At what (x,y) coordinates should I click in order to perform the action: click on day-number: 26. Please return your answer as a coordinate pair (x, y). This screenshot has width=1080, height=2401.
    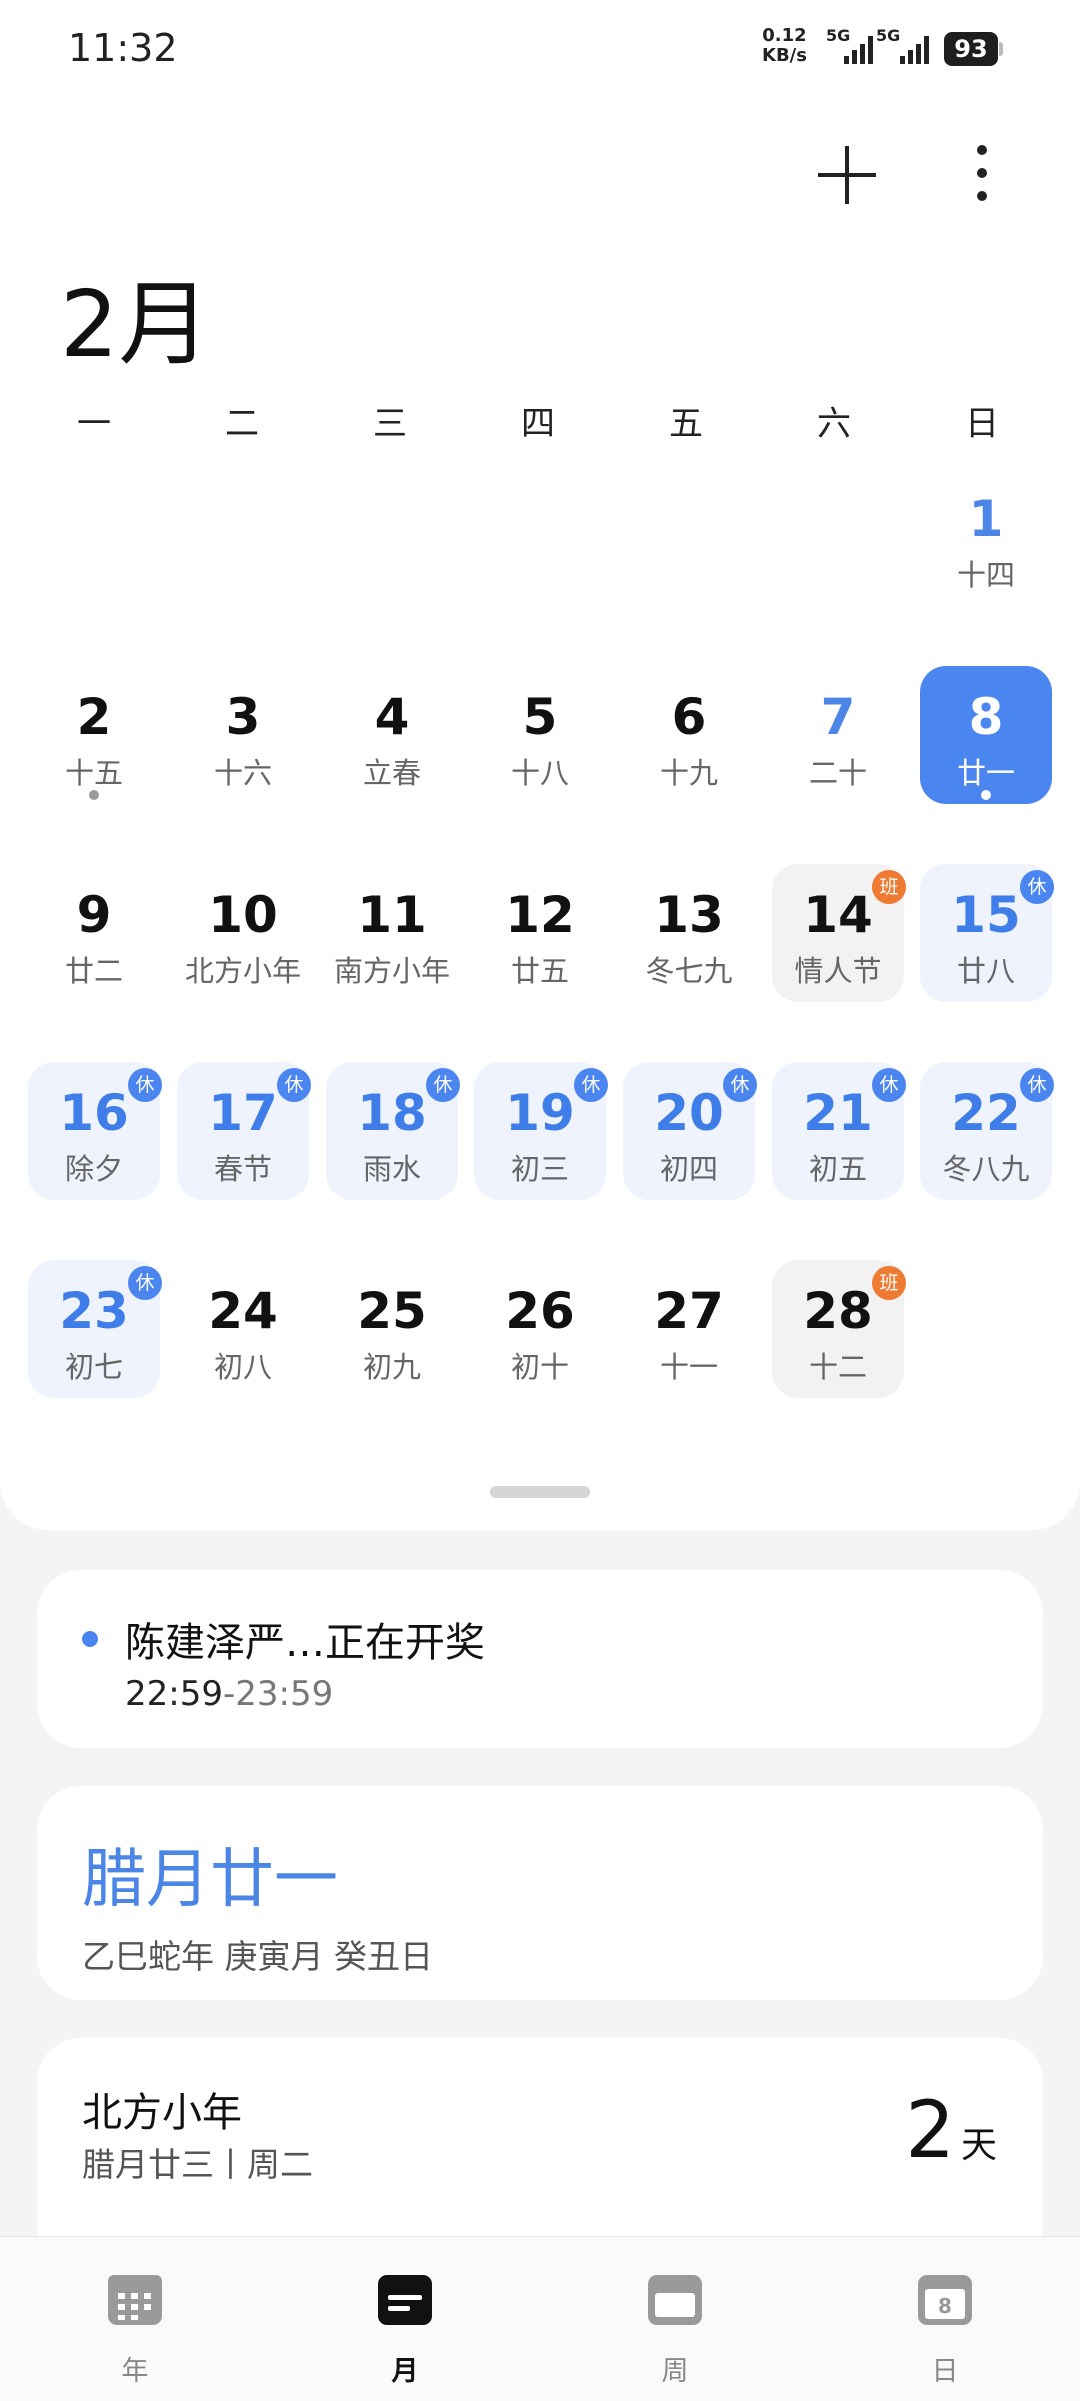
    Looking at the image, I should click on (540, 1311).